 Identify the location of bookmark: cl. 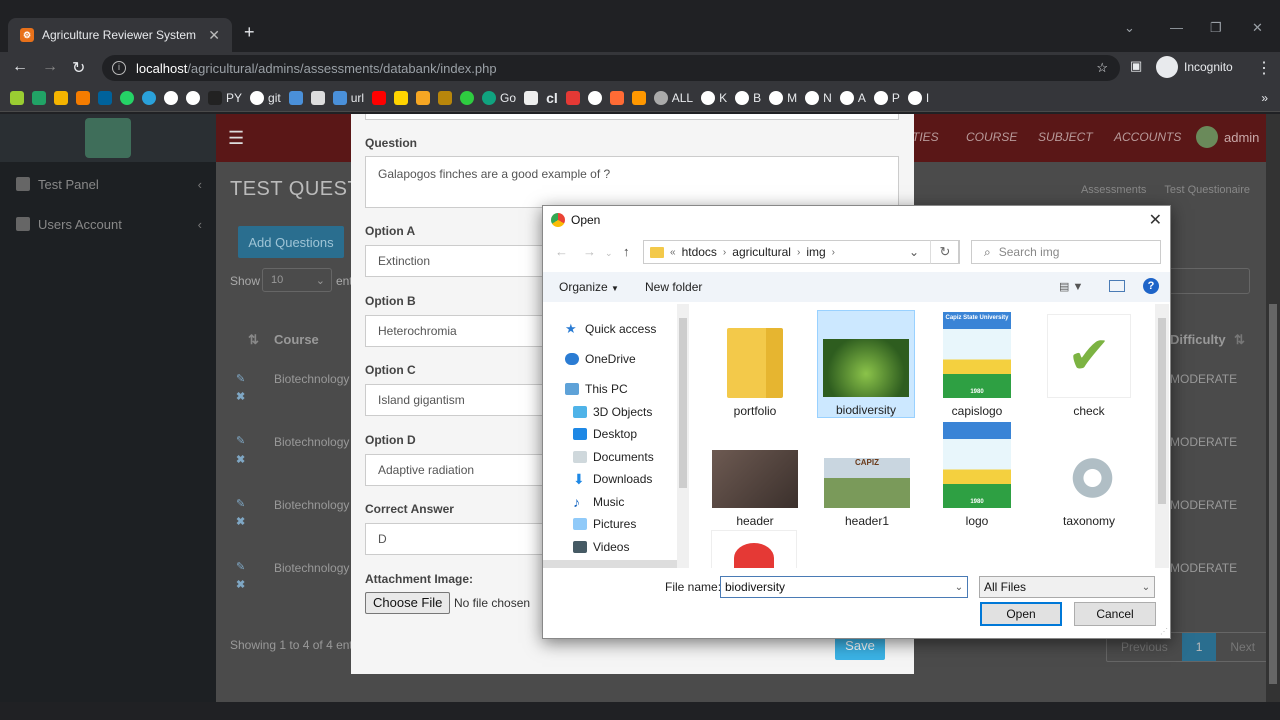
(552, 98).